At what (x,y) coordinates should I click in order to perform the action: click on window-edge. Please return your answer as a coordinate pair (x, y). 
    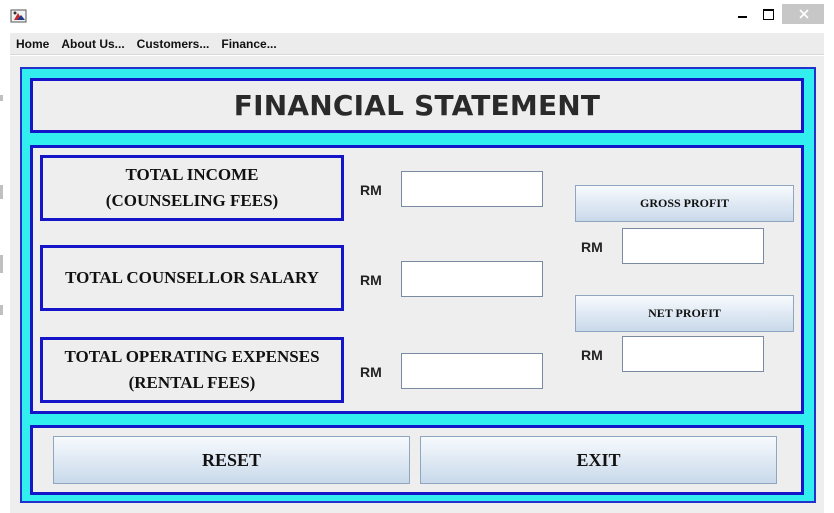
    Looking at the image, I should click on (829, 256).